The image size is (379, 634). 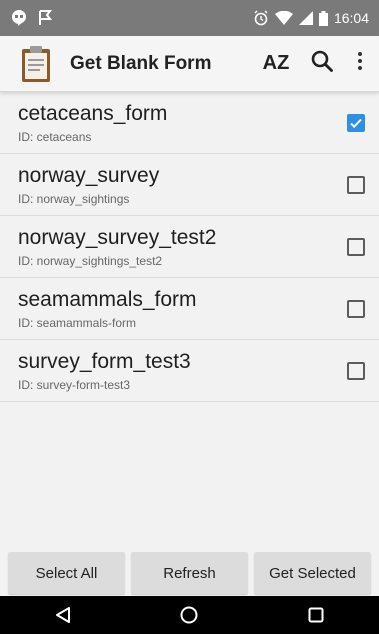 What do you see at coordinates (283, 18) in the screenshot?
I see `wifi-icon` at bounding box center [283, 18].